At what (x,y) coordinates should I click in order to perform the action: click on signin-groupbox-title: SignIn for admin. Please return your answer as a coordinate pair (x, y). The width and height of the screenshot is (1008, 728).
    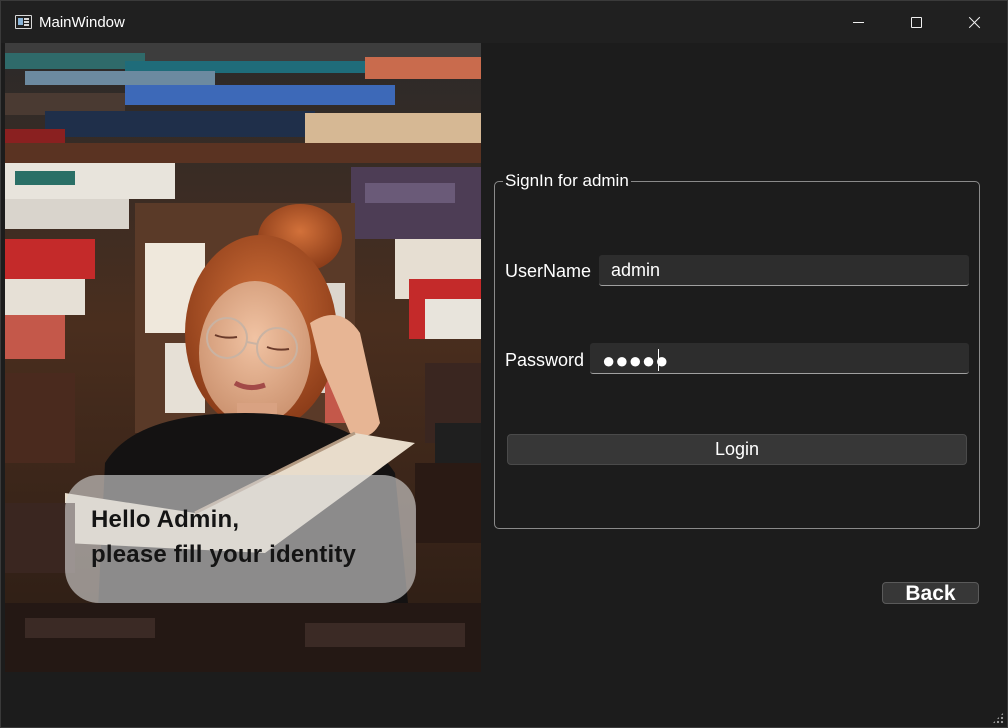
    Looking at the image, I should click on (567, 181).